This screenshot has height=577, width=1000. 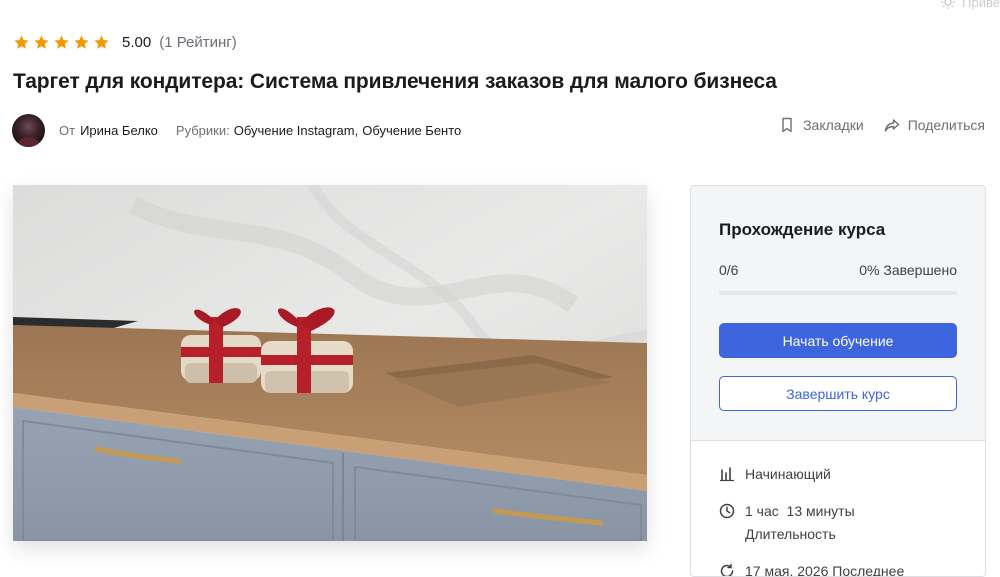 What do you see at coordinates (137, 42) in the screenshot?
I see `rating-value: 5.00` at bounding box center [137, 42].